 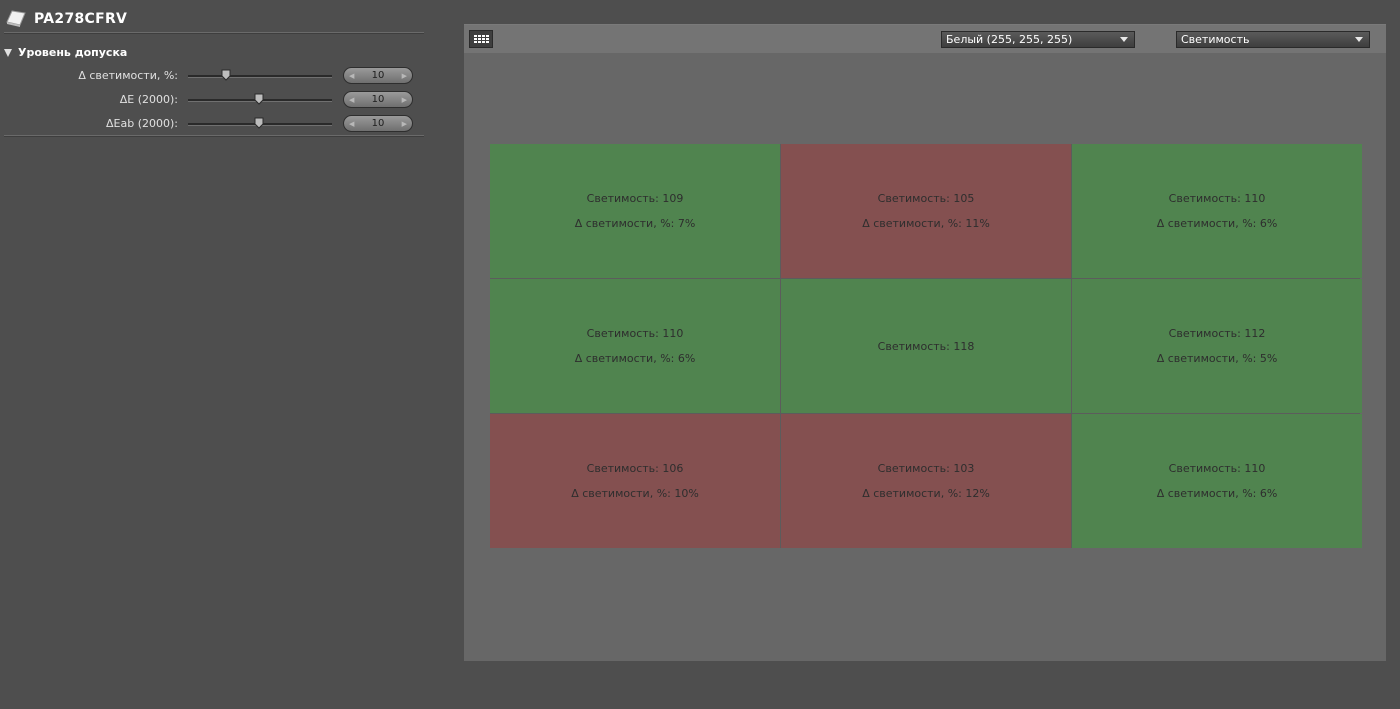 I want to click on row-label: Δ светимости, %:, so click(x=128, y=75).